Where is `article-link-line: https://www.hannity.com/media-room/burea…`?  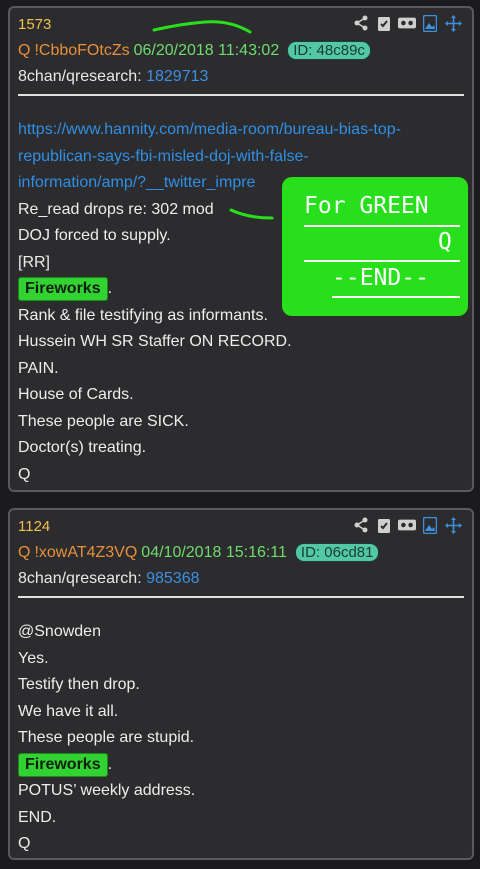
article-link-line: https://www.hannity.com/media-room/burea… is located at coordinates (241, 130).